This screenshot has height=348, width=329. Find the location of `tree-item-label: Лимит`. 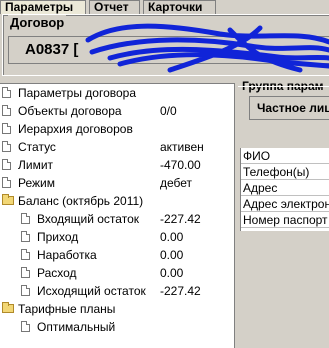

tree-item-label: Лимит is located at coordinates (36, 165).